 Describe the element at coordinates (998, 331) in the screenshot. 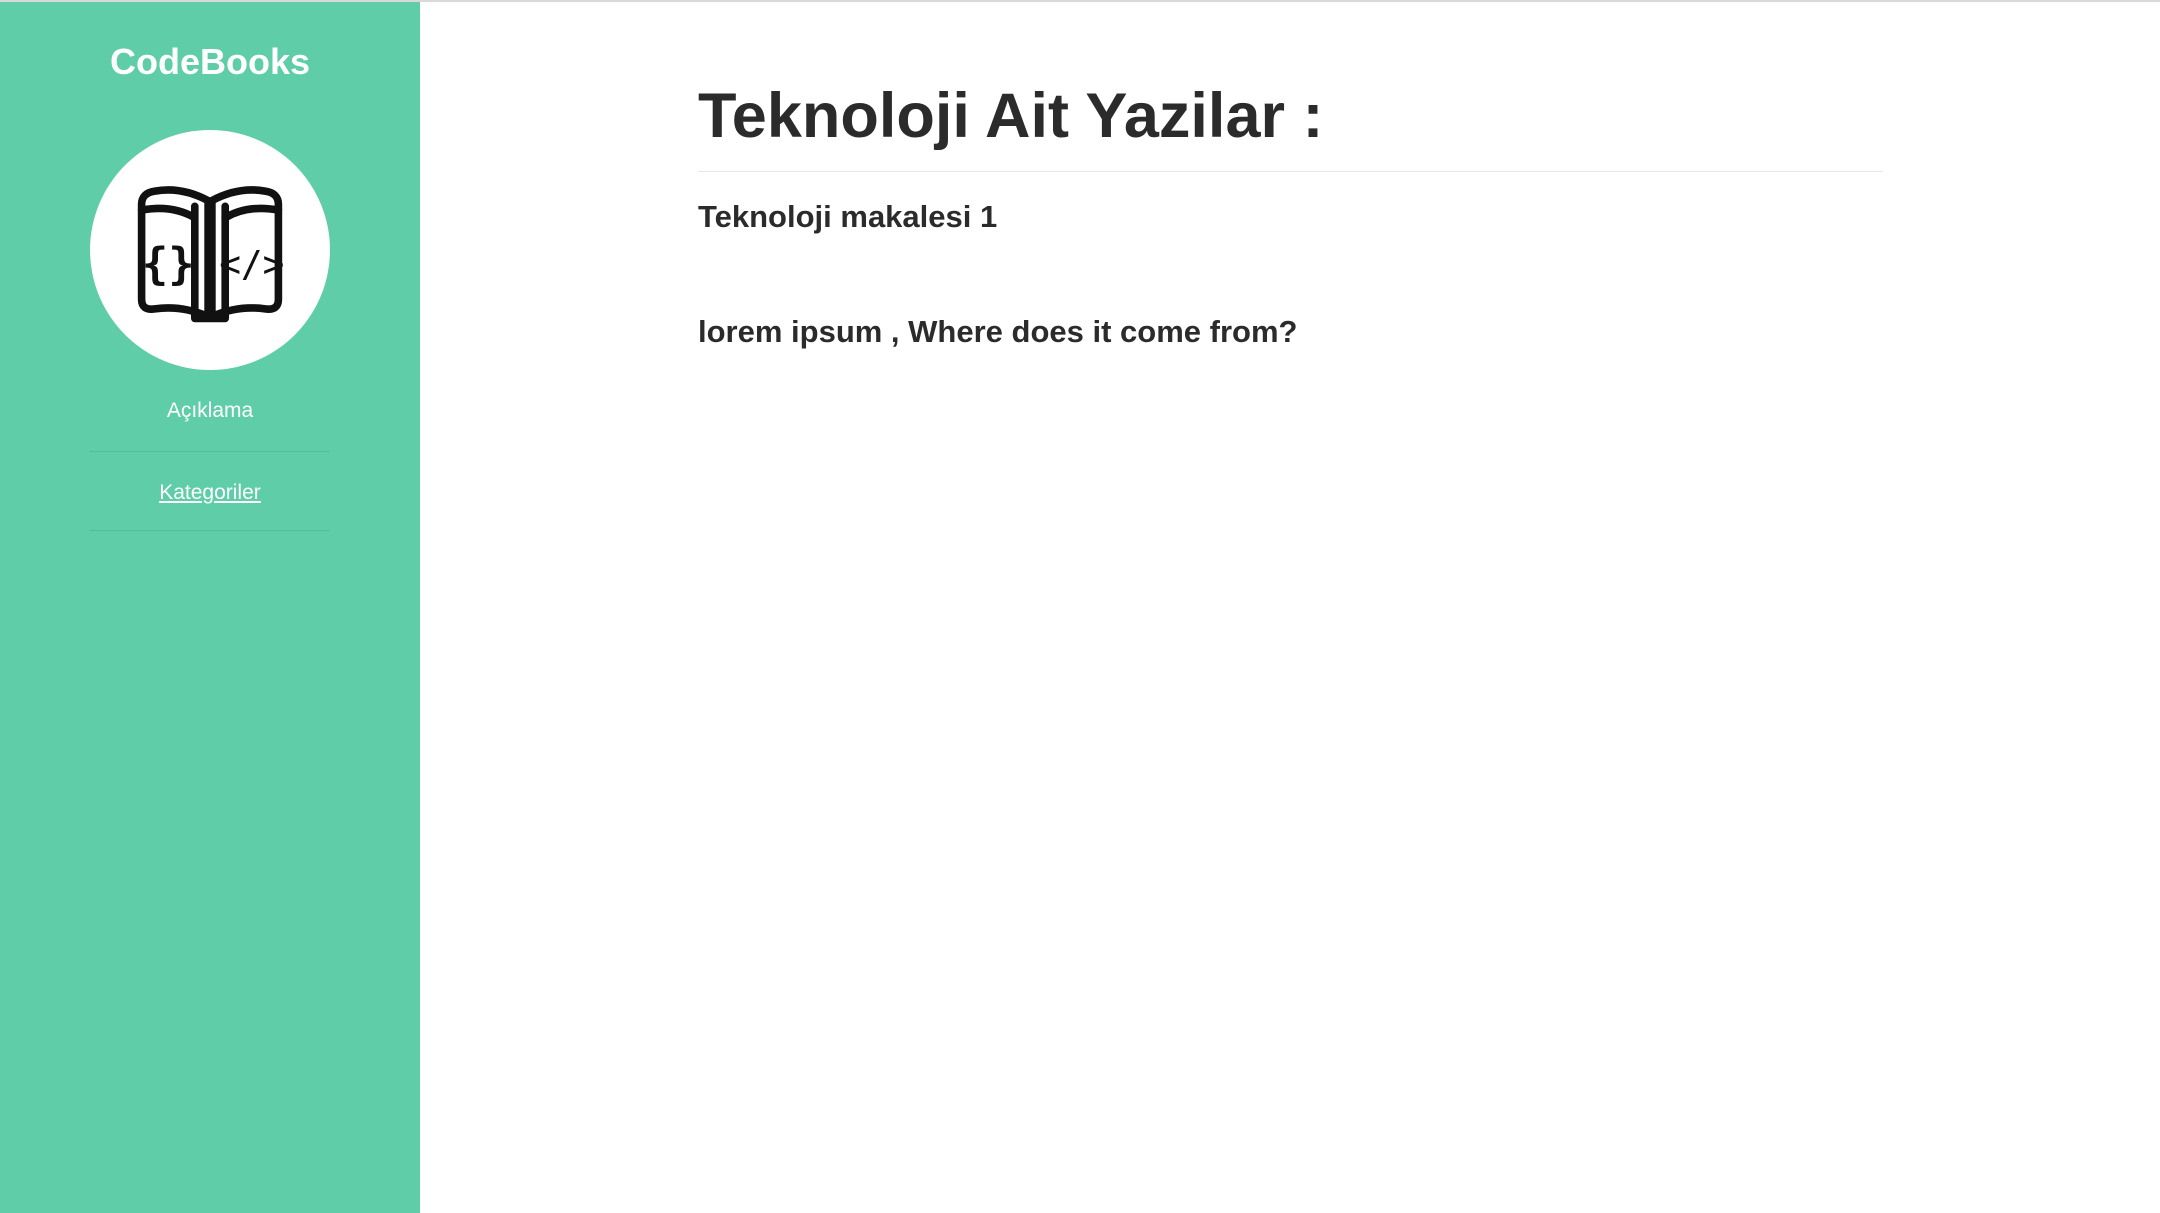

I see `article-subtitle: lorem ipsum , Where does it come from?` at that location.